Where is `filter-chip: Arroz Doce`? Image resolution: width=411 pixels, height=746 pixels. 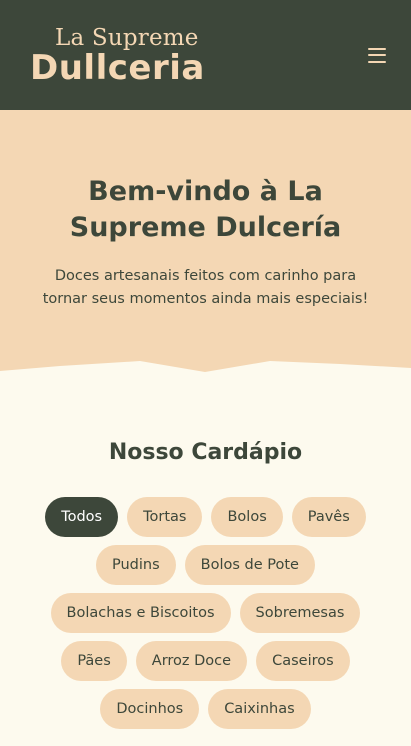
filter-chip: Arroz Doce is located at coordinates (191, 661).